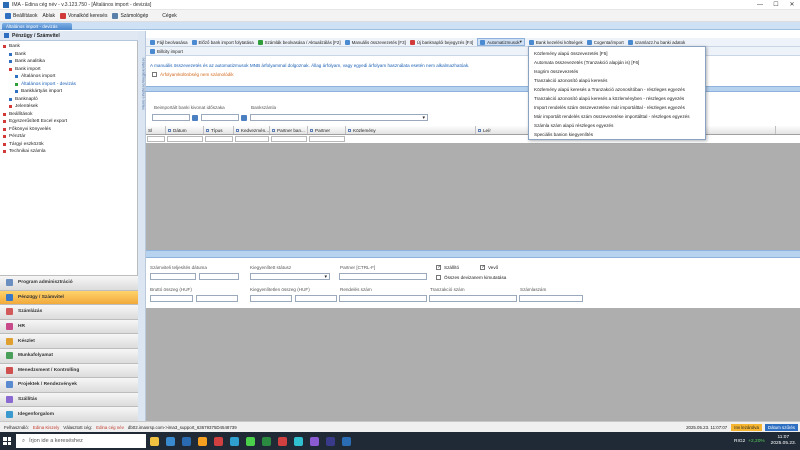 This screenshot has width=800, height=450. Describe the element at coordinates (617, 125) in the screenshot. I see `automation-item: Számla szám alapú részleges egyezés` at that location.